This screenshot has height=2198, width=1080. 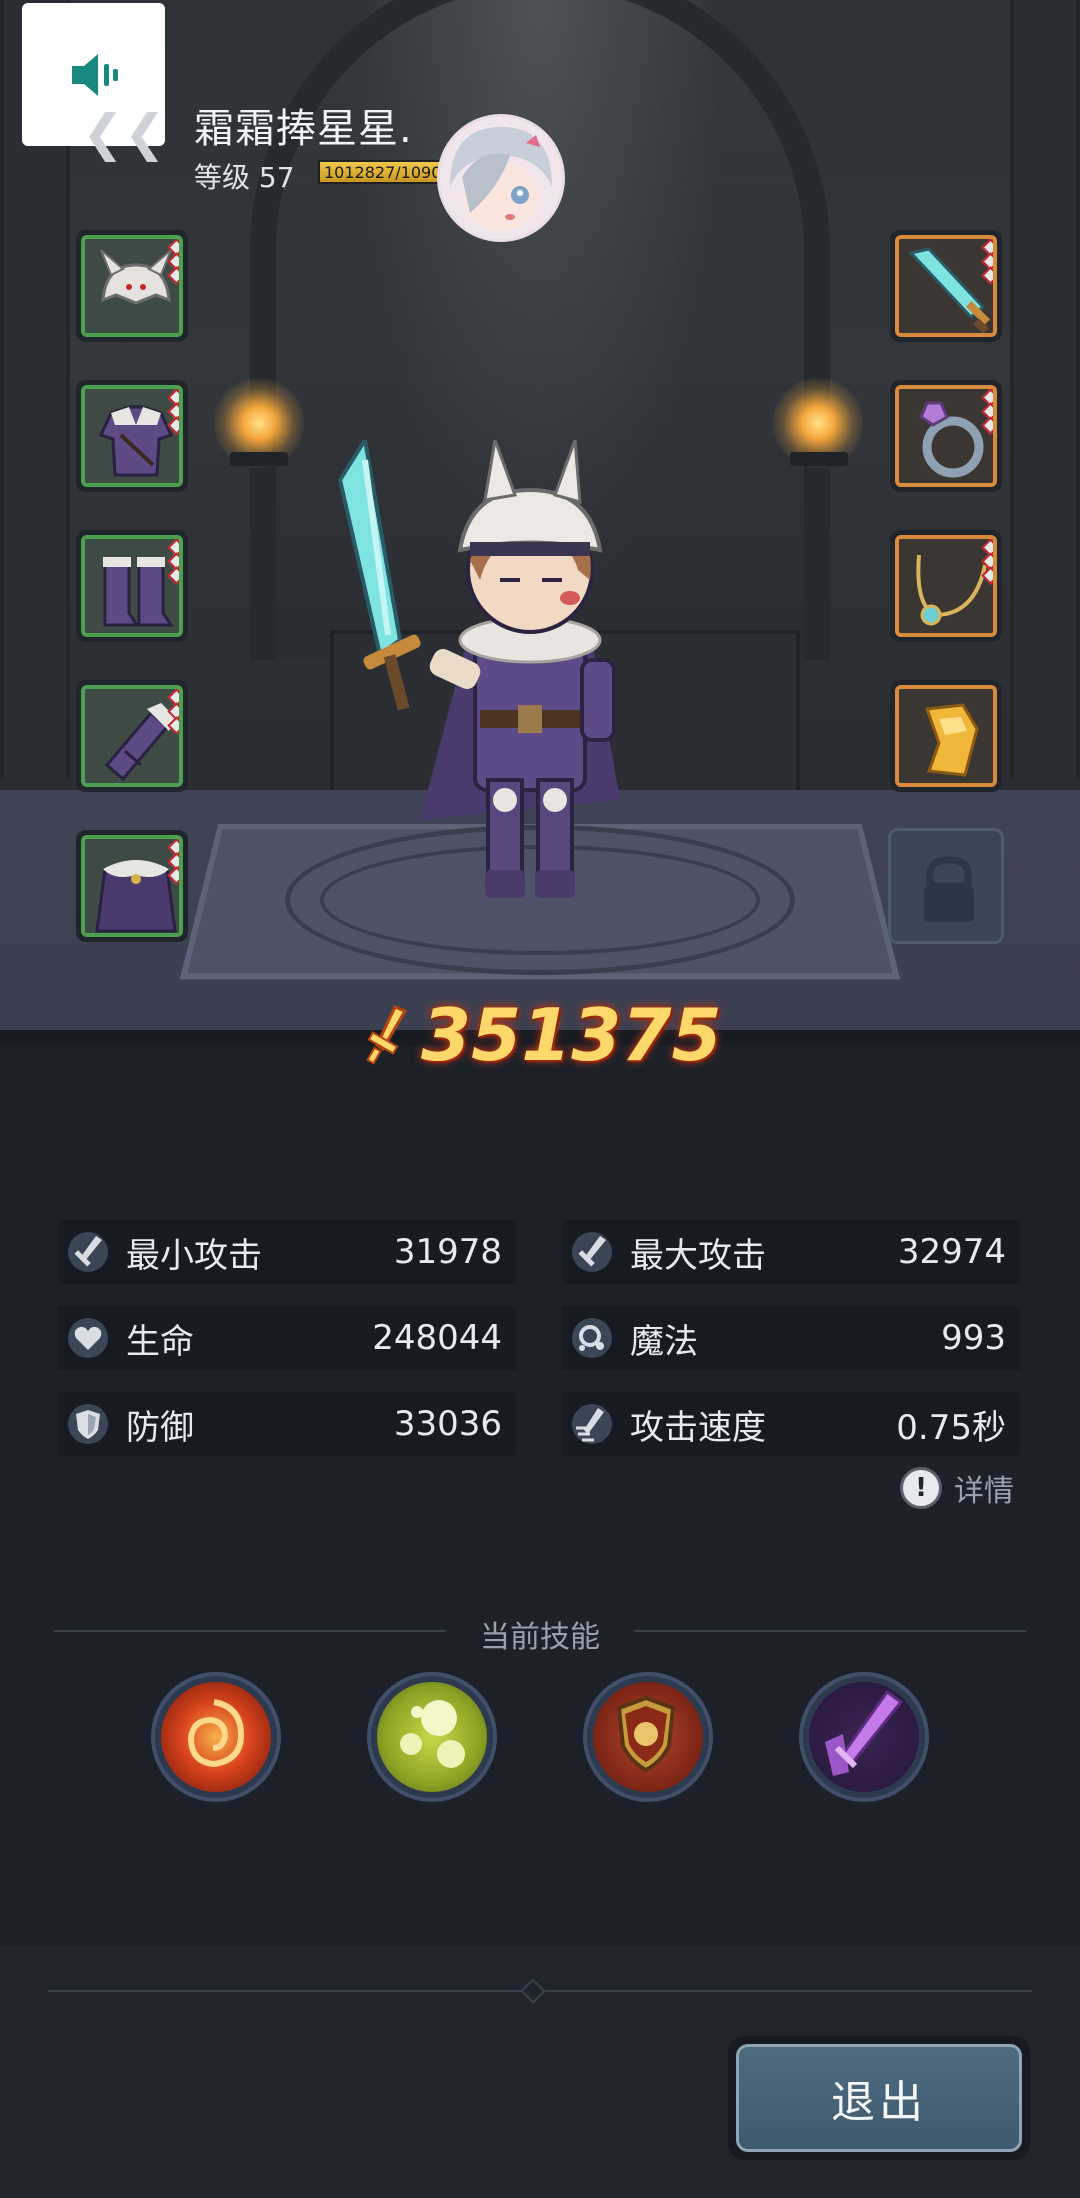 I want to click on torch-base-right, so click(x=819, y=459).